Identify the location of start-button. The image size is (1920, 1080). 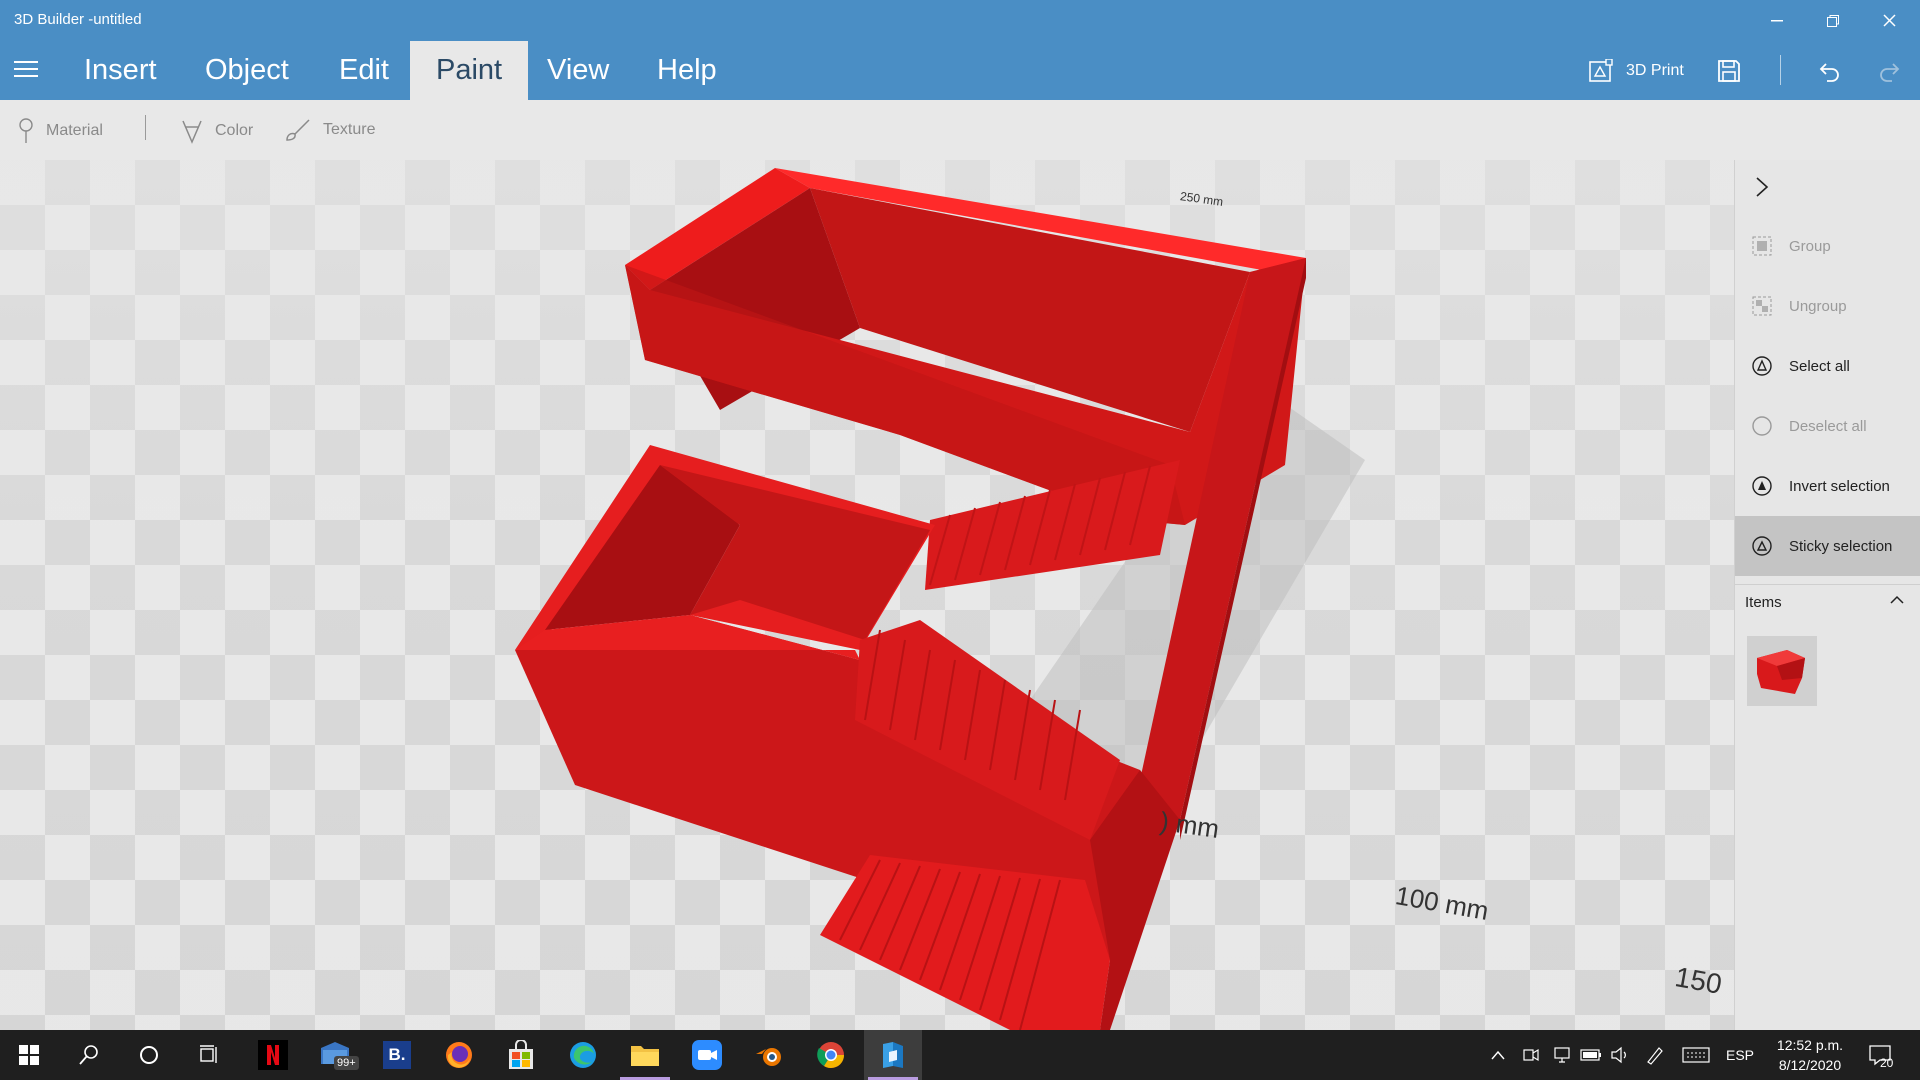
(29, 1055).